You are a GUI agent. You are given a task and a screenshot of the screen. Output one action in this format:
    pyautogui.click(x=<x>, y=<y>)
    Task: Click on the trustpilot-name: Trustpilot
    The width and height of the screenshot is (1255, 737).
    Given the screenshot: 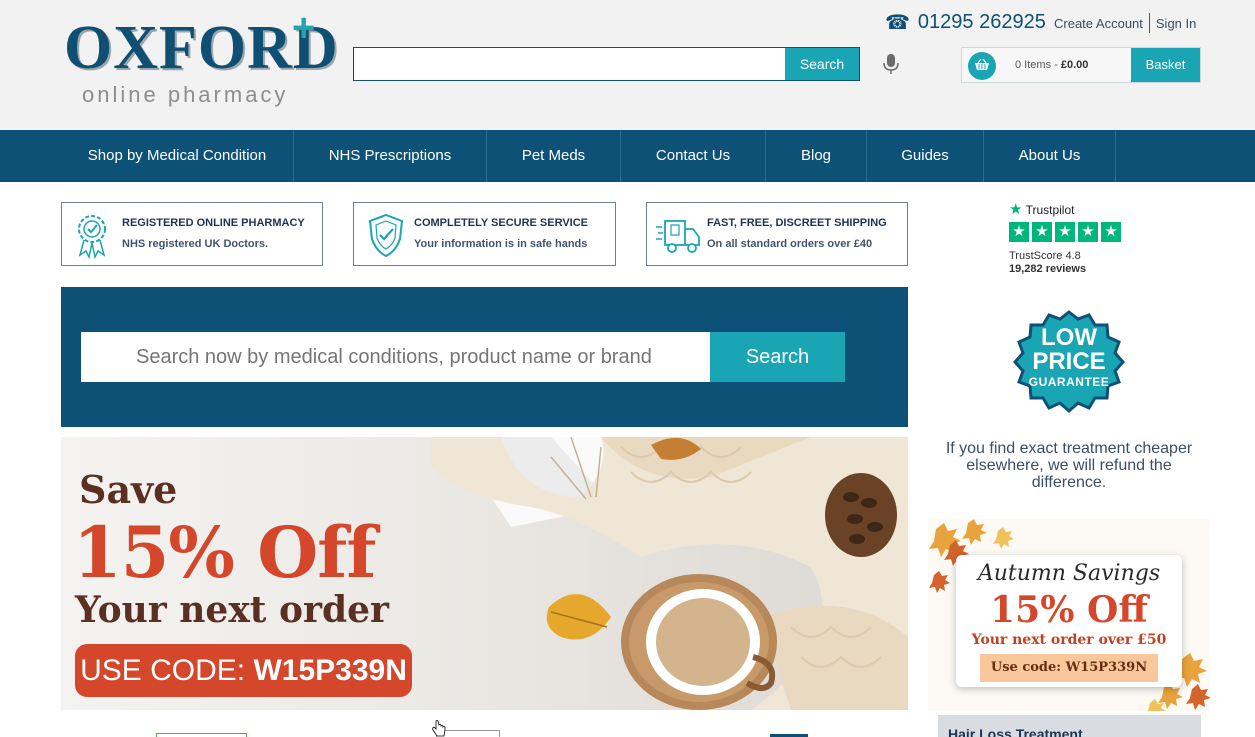 What is the action you would take?
    pyautogui.click(x=1050, y=210)
    